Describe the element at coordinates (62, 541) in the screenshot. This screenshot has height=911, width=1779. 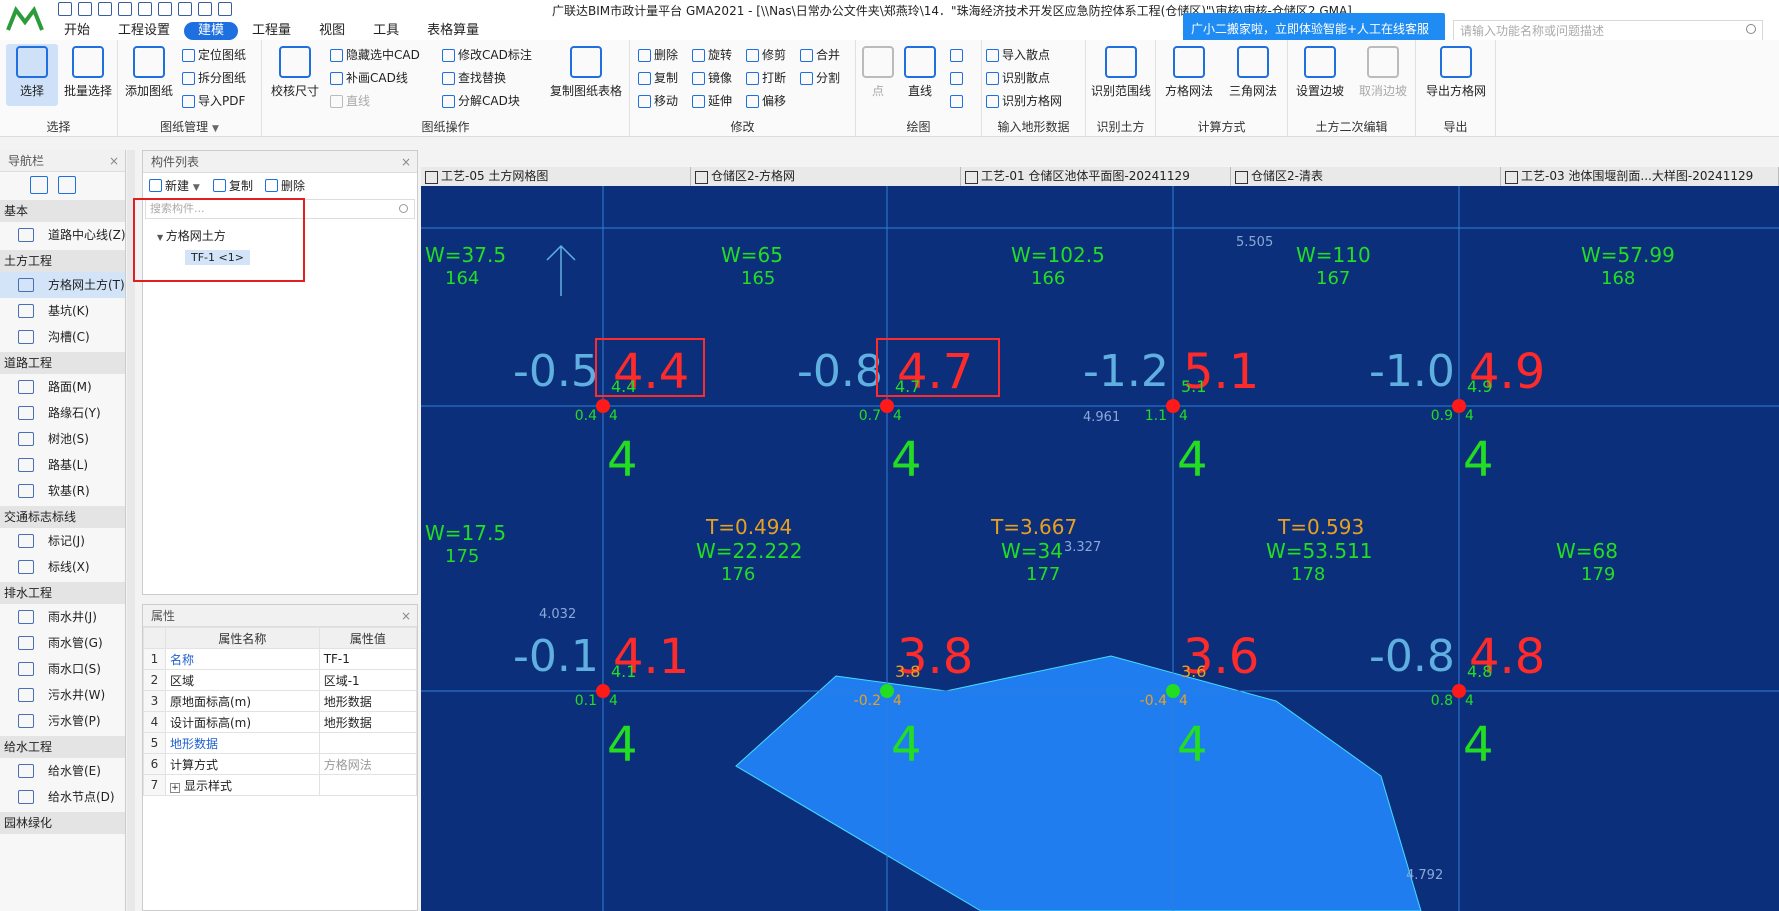
I see `nav-item: 标记(J)` at that location.